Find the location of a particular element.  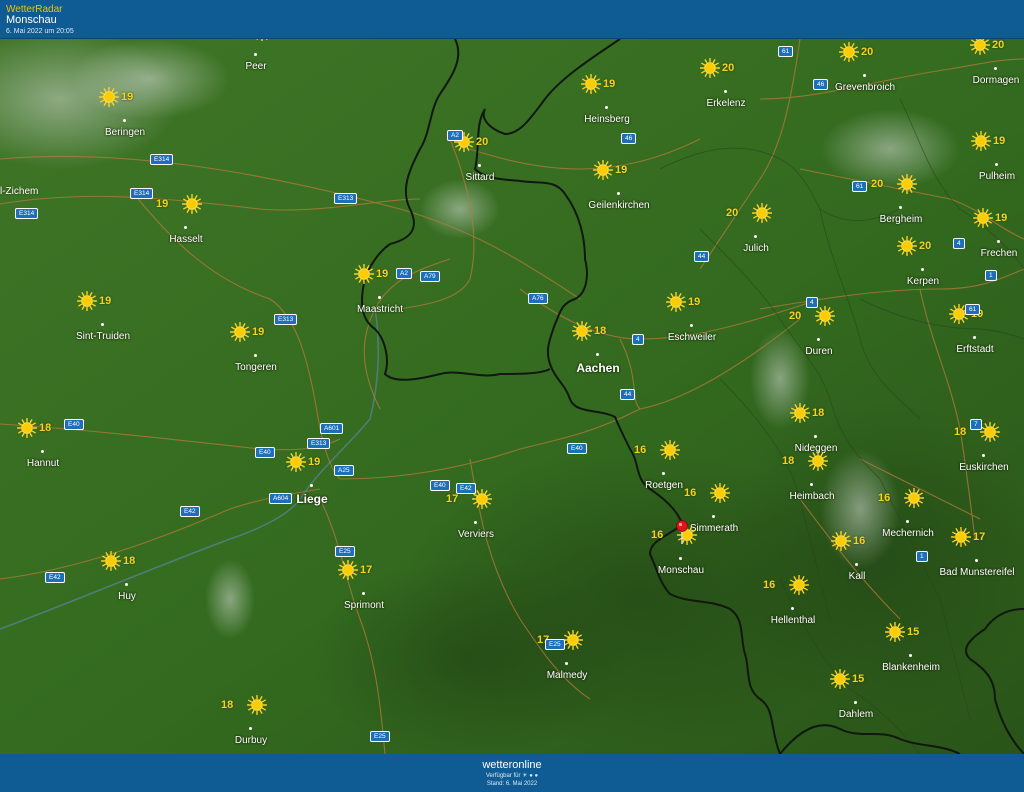

city-name: Eschweiler is located at coordinates (692, 337).